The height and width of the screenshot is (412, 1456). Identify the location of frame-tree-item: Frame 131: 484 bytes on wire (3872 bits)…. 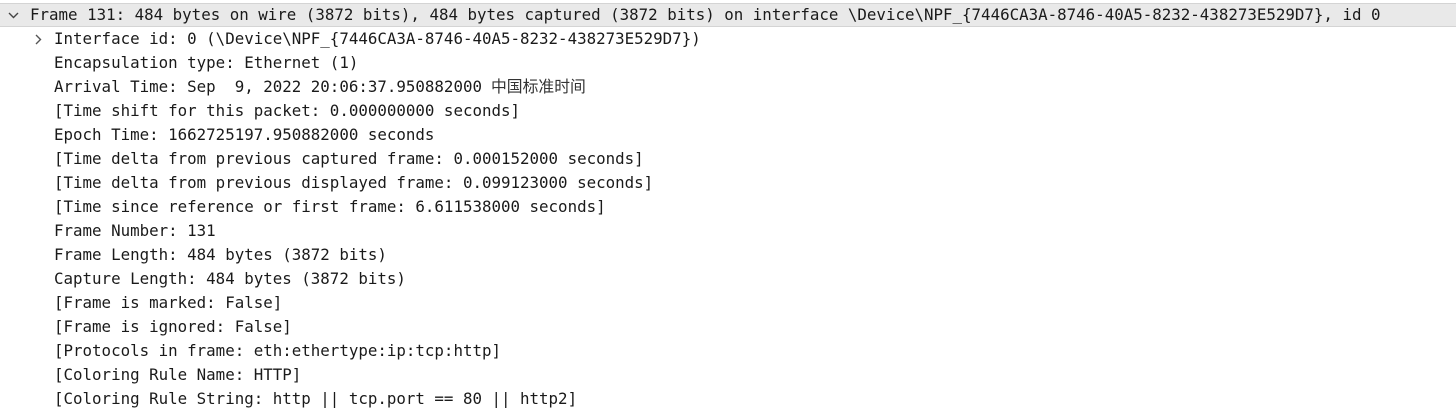
(728, 15).